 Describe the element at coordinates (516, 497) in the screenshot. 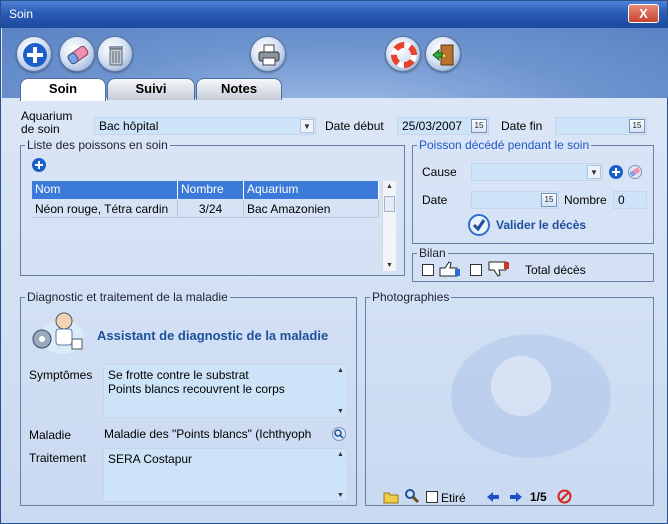

I see `arrow-right-icon` at that location.